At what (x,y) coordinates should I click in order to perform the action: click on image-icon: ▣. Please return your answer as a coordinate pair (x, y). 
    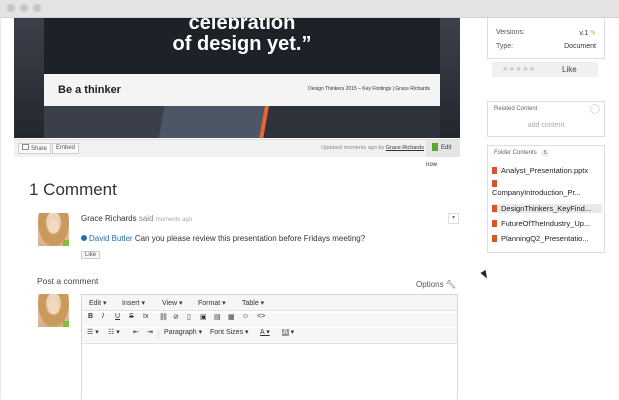
    Looking at the image, I should click on (203, 317).